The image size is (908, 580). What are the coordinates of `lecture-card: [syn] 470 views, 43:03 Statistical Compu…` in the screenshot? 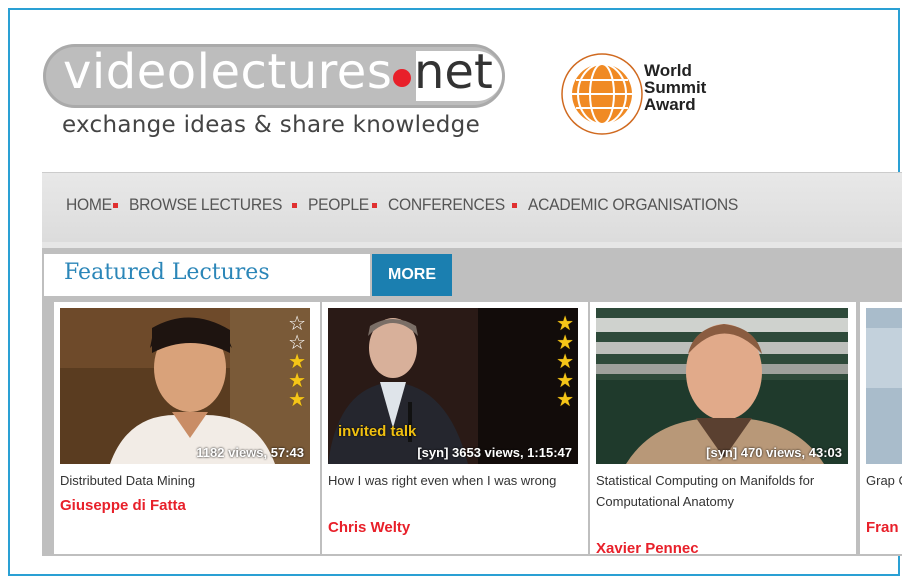 It's located at (723, 429).